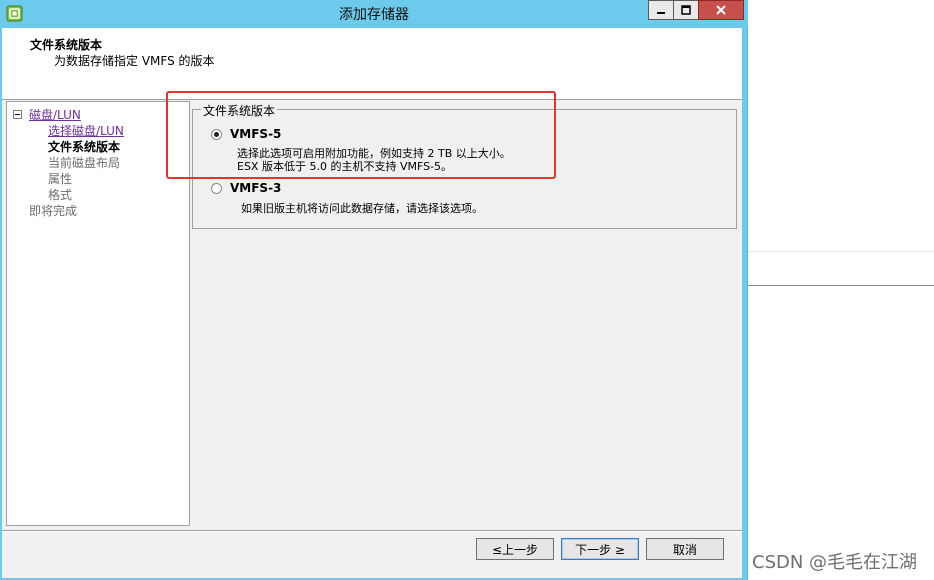 This screenshot has width=934, height=580. Describe the element at coordinates (134, 61) in the screenshot. I see `page-subtitle: 为数据存储指定 VMFS 的版本` at that location.